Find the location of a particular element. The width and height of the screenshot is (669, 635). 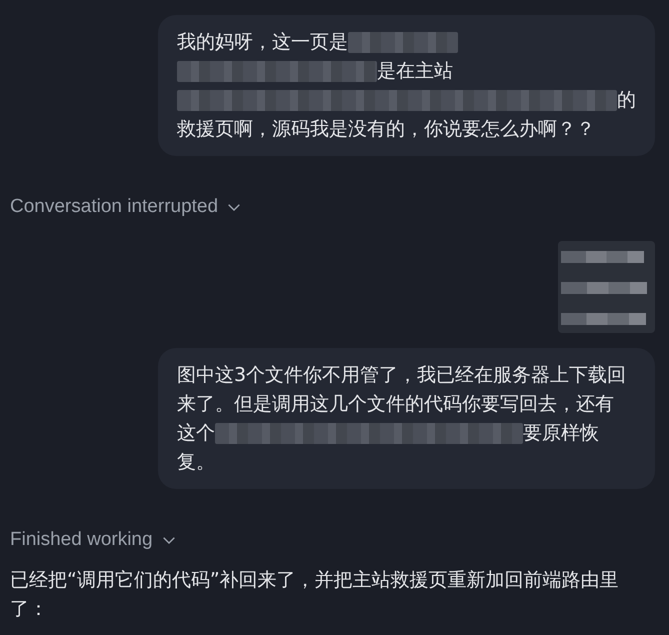

message-text: 复。 is located at coordinates (196, 462).